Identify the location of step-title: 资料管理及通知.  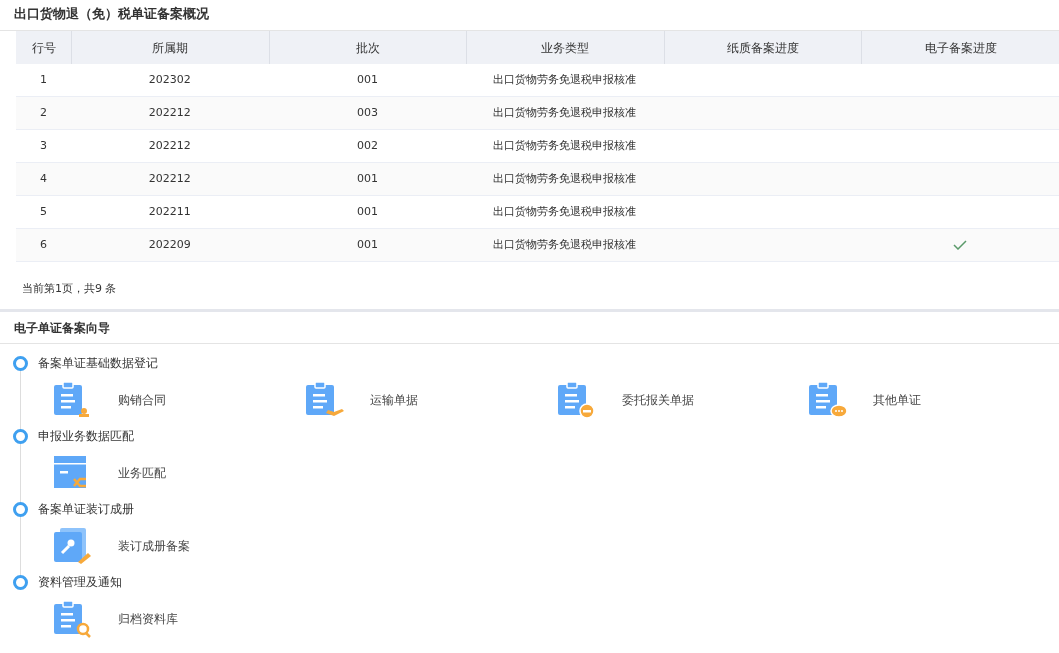
(80, 582).